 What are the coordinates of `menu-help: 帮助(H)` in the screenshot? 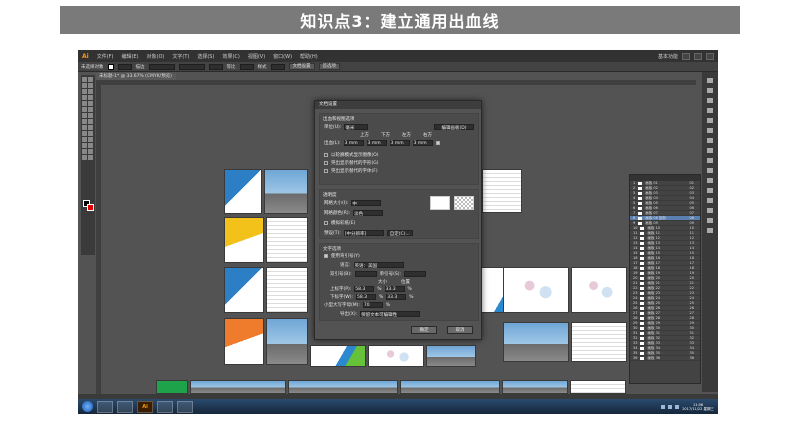 It's located at (309, 56).